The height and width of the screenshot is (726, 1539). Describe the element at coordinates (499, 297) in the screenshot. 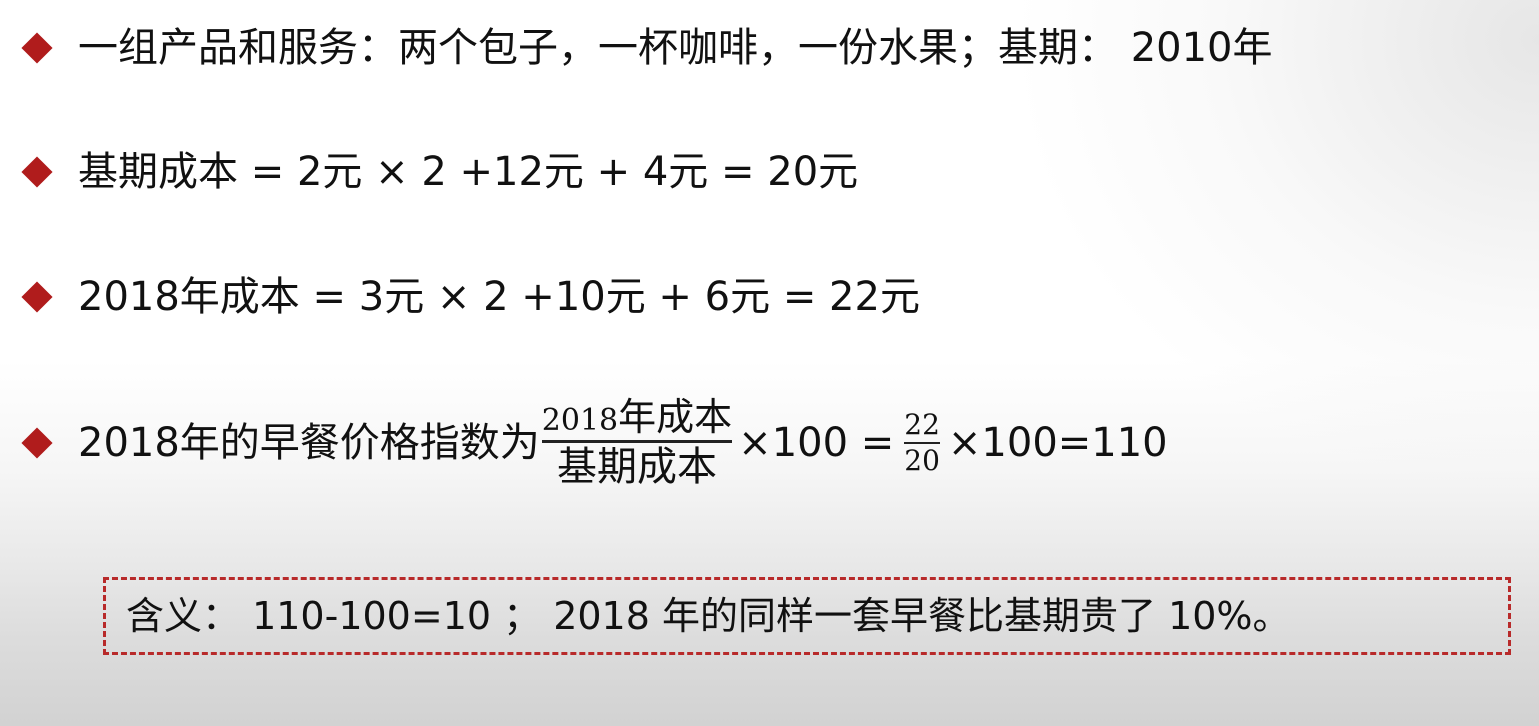

I see `bullet-text: 2018年成本 = 3元 × 2 +10元 + 6元 = 22元` at that location.